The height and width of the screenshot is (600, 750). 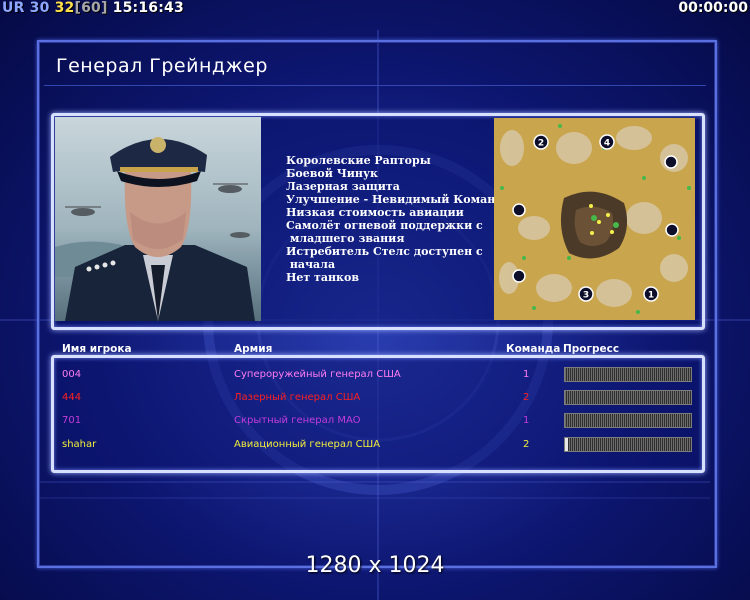 I want to click on player-row: 004 Супероружейный генерал США 1, so click(x=375, y=378).